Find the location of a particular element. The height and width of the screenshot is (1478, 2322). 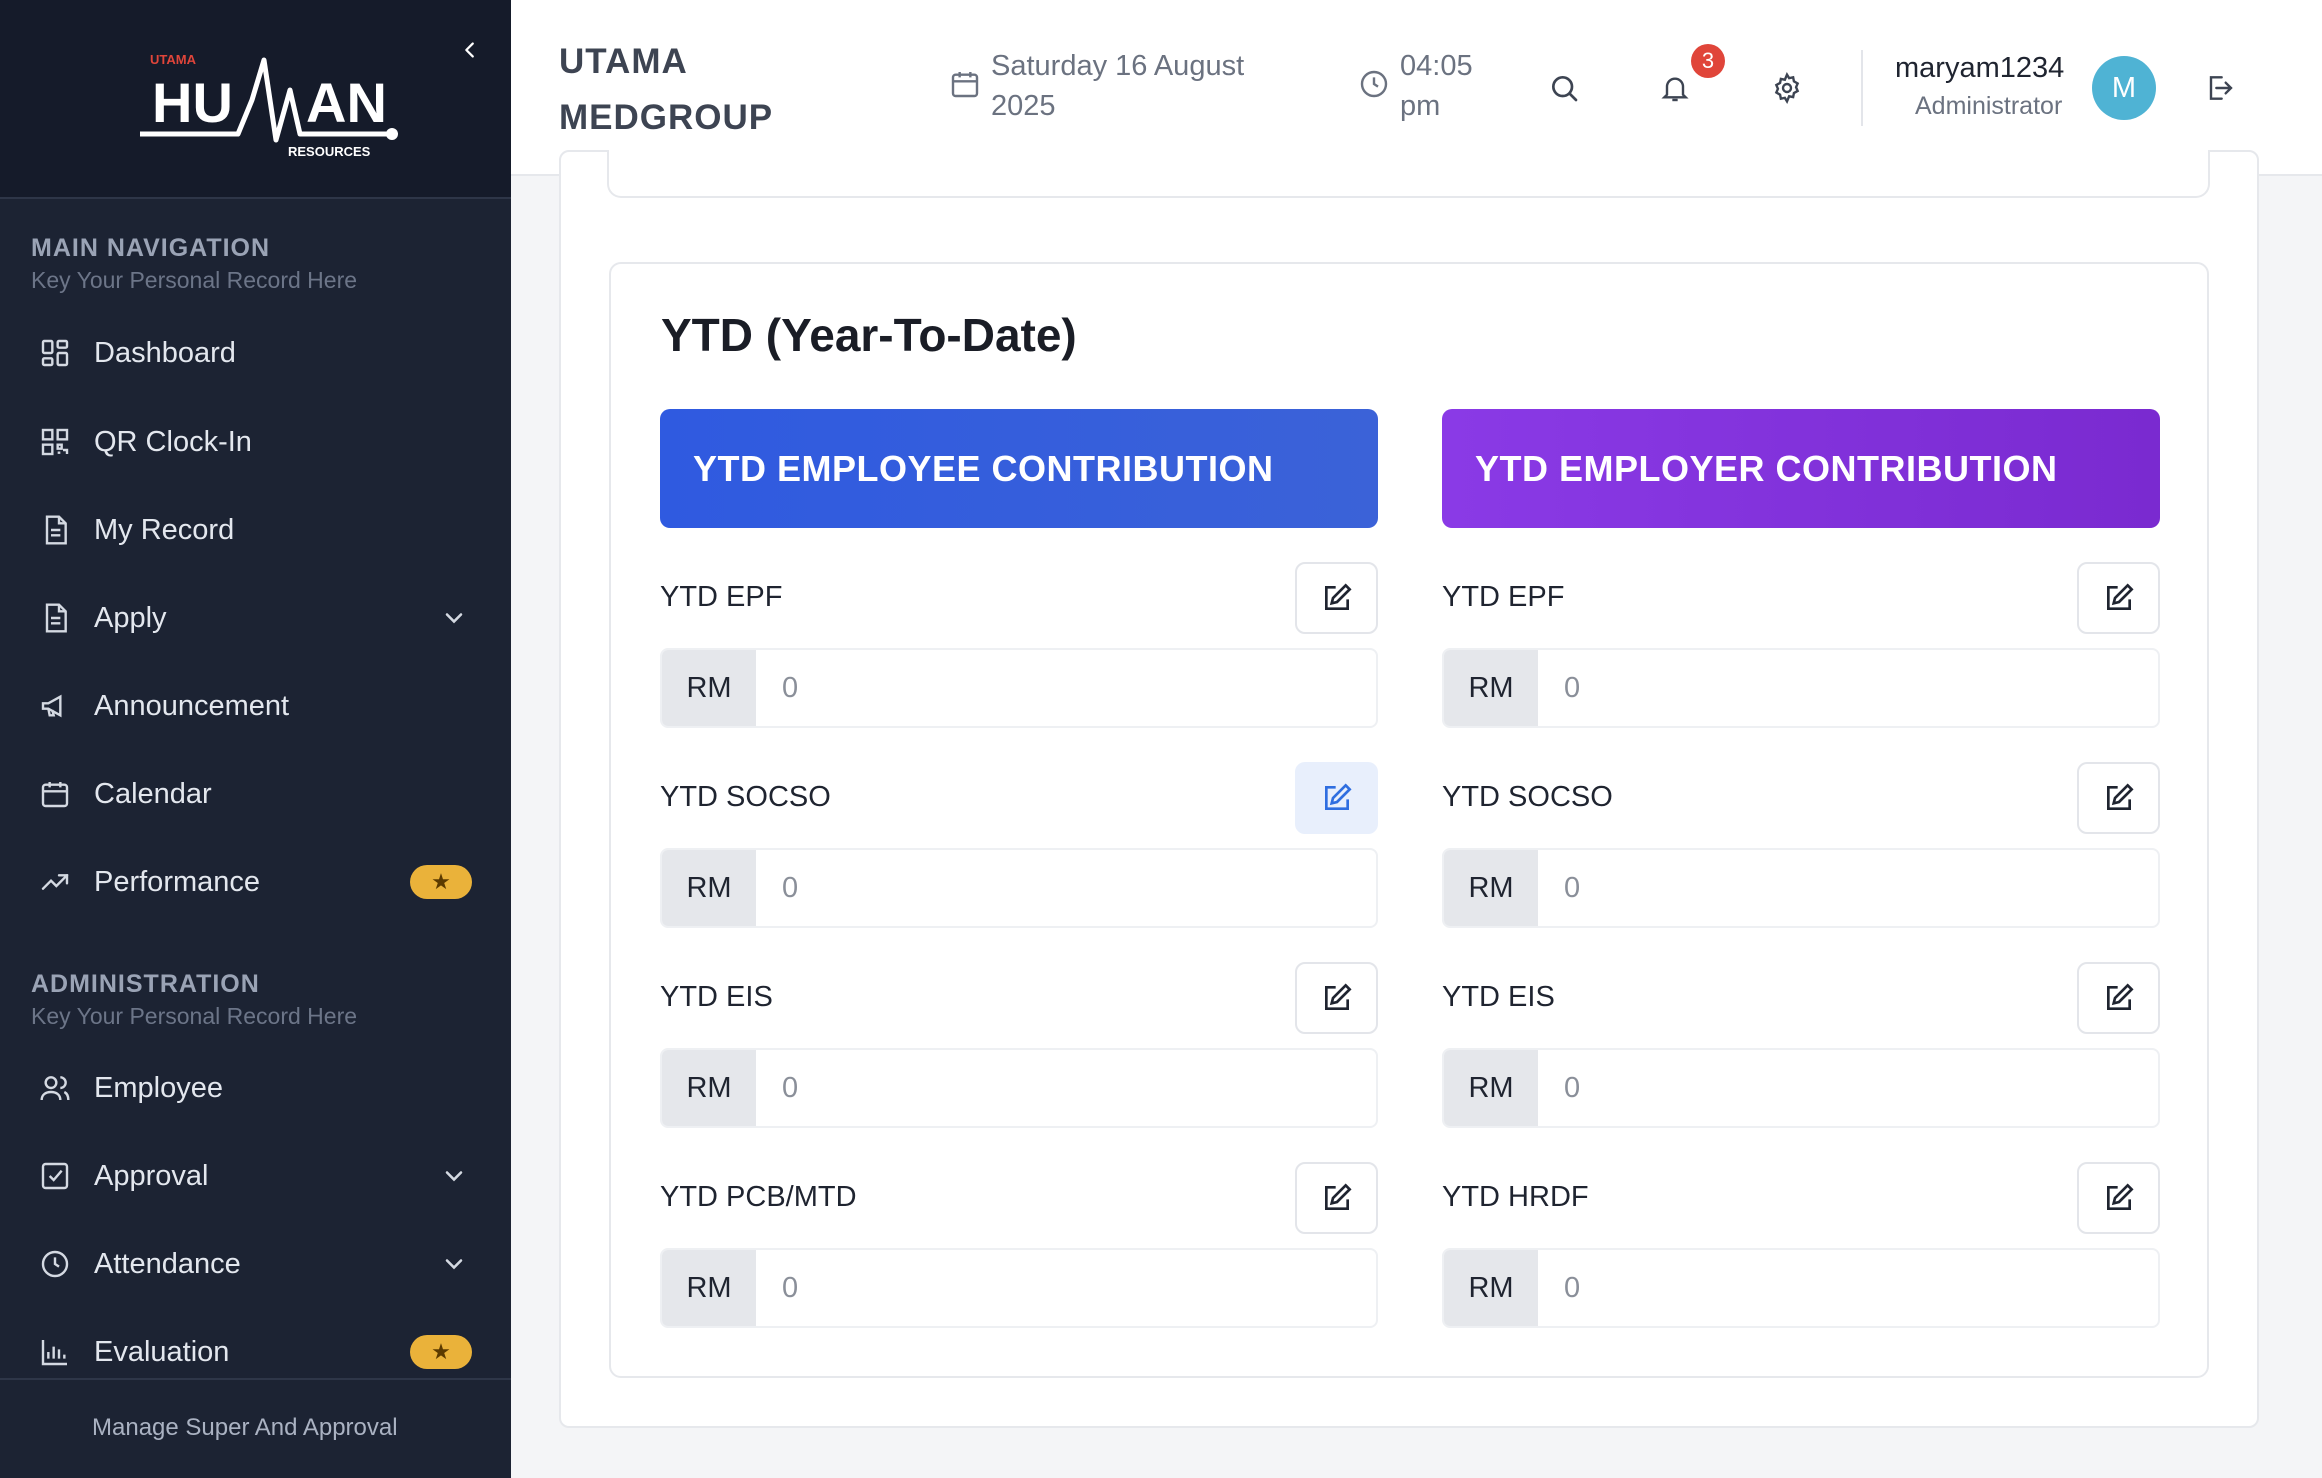

search-icon is located at coordinates (1565, 89).